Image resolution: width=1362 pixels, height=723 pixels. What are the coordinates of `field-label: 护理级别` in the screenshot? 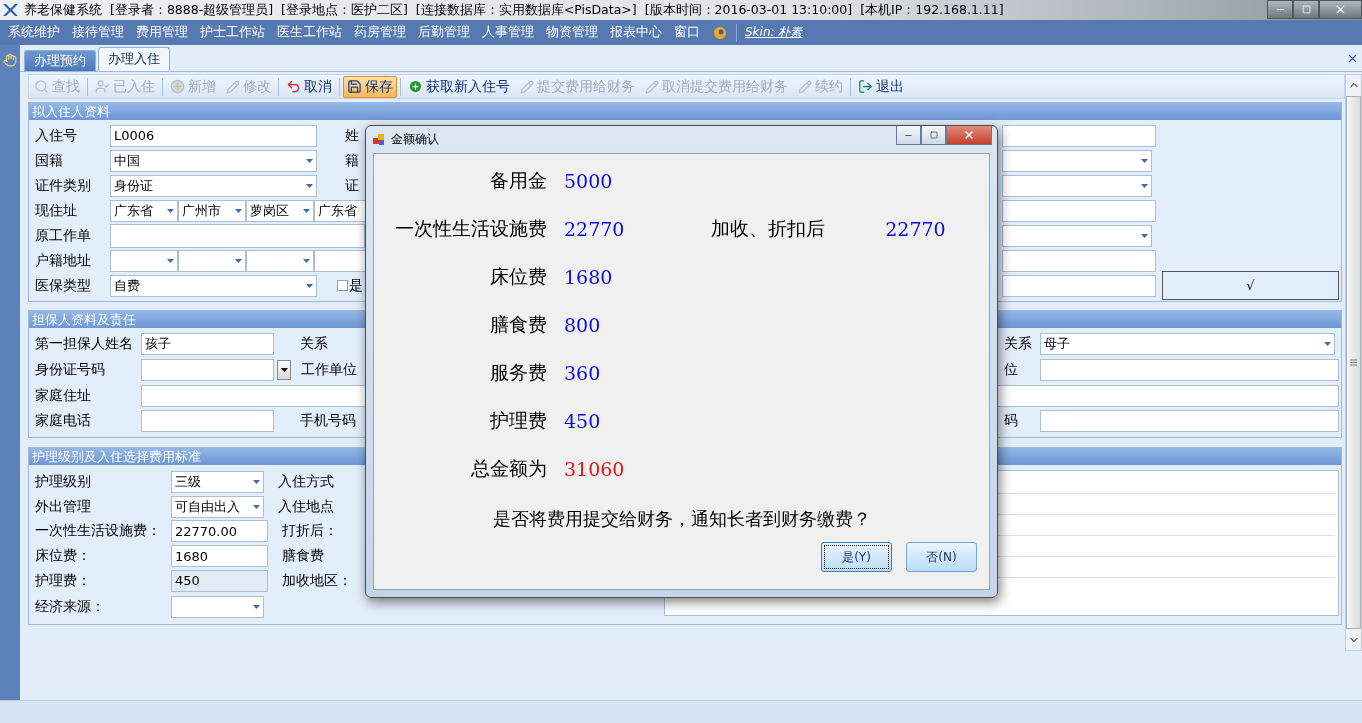 It's located at (63, 482).